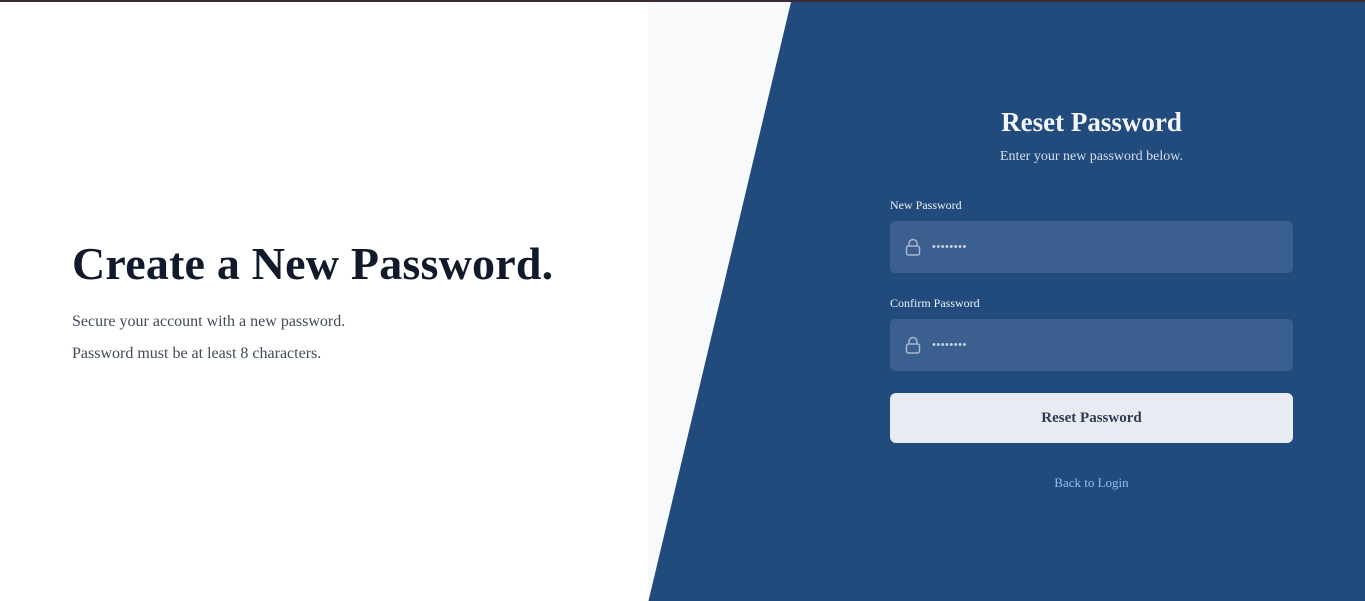  I want to click on password-requirement: Password must be at least 8 characters., so click(197, 353).